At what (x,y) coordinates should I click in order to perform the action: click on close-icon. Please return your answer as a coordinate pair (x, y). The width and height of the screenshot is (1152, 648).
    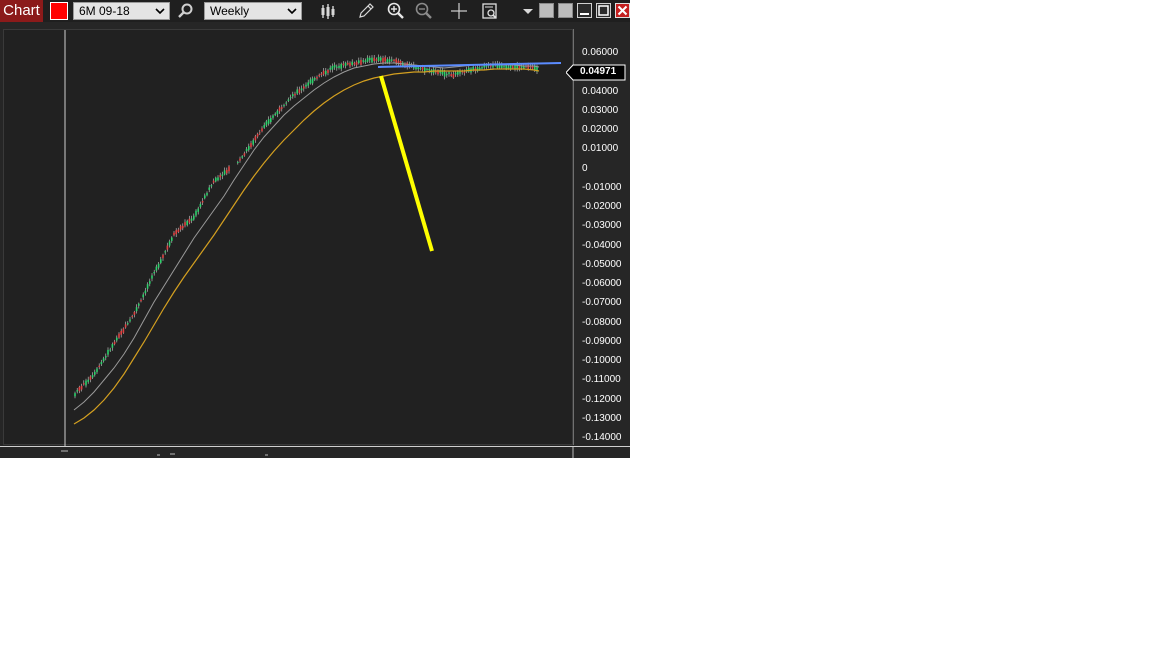
    Looking at the image, I should click on (622, 10).